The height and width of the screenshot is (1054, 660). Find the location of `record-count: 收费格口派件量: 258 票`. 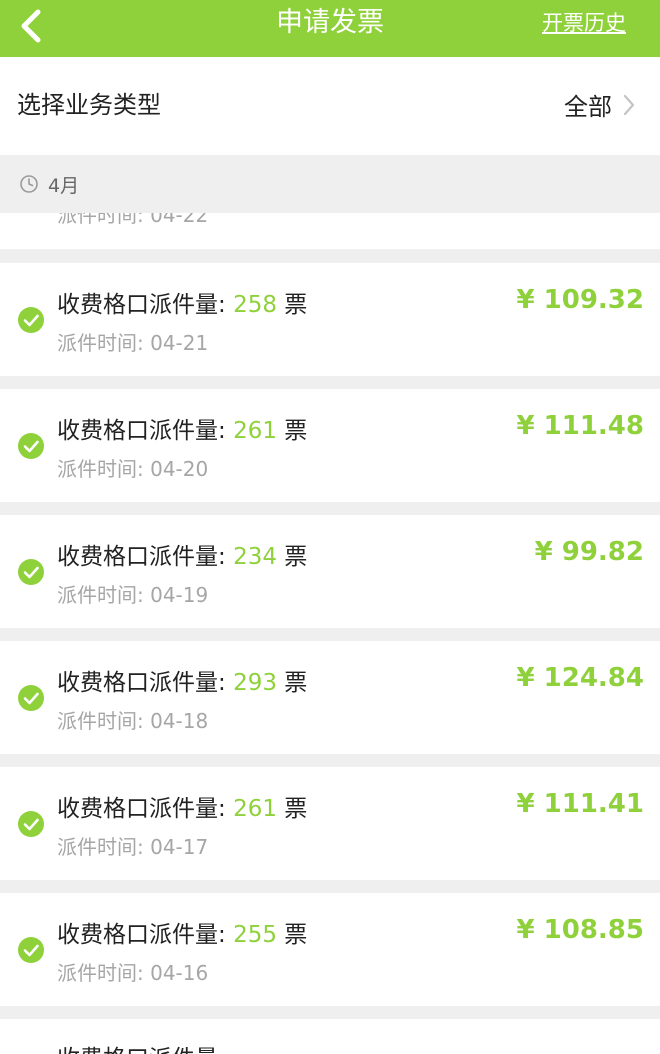

record-count: 收费格口派件量: 258 票 is located at coordinates (182, 302).